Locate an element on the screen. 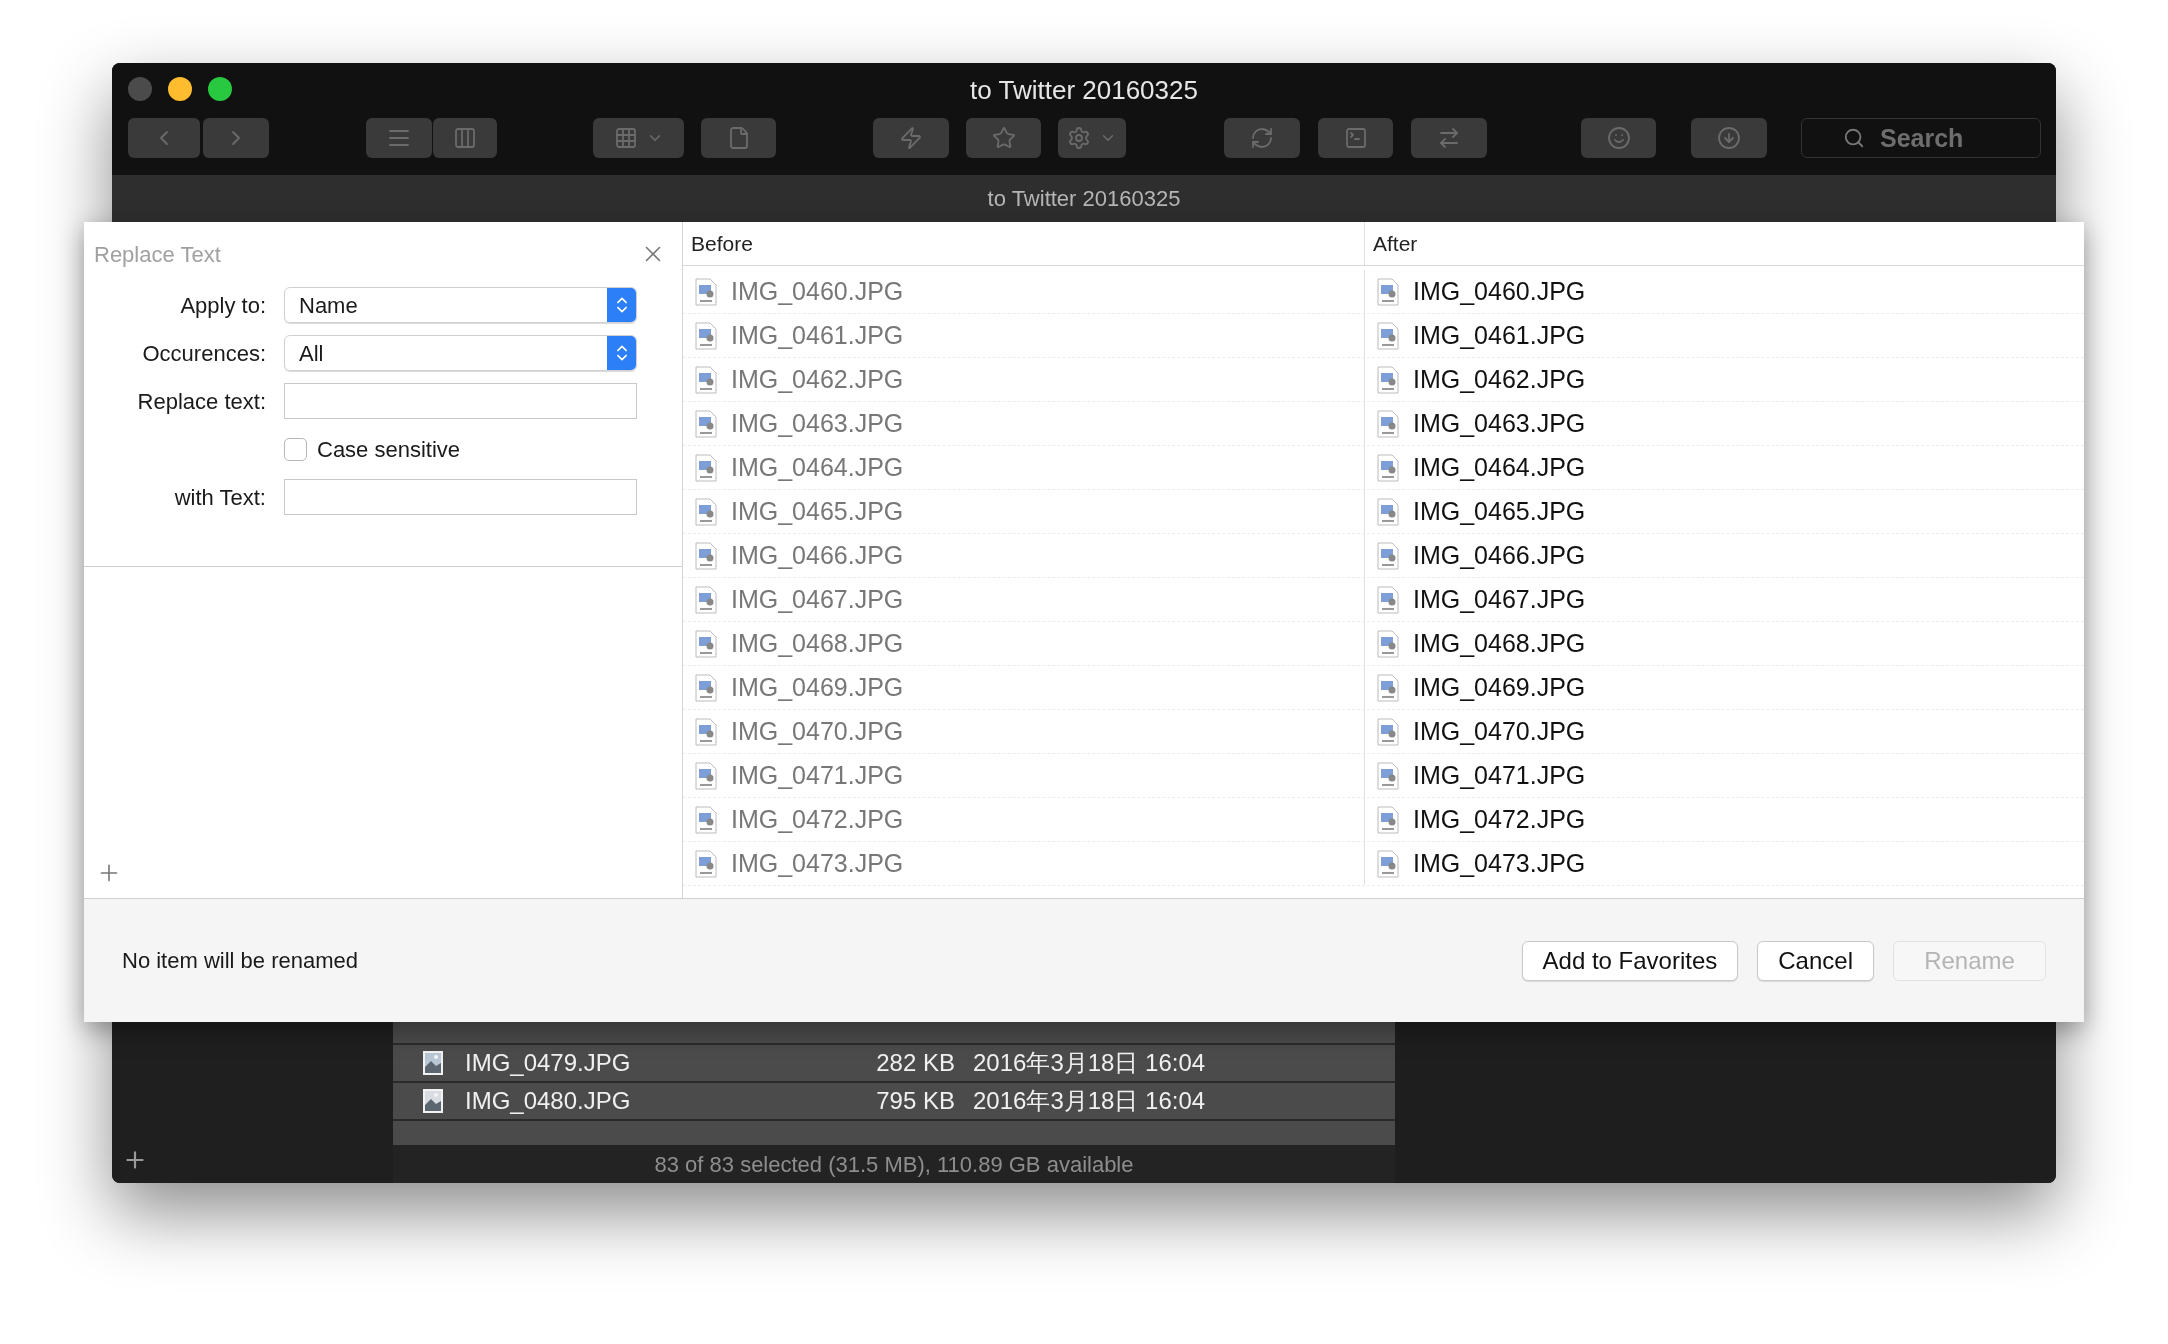 Image resolution: width=2168 pixels, height=1344 pixels. star-icon is located at coordinates (1003, 138).